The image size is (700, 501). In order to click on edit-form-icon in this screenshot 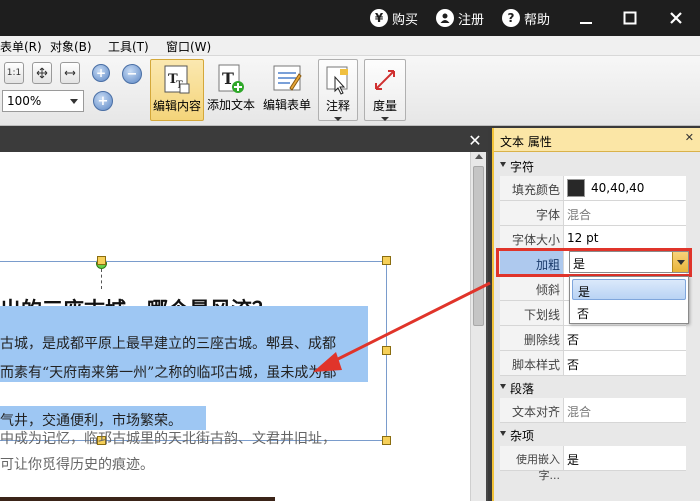, I will do `click(287, 79)`.